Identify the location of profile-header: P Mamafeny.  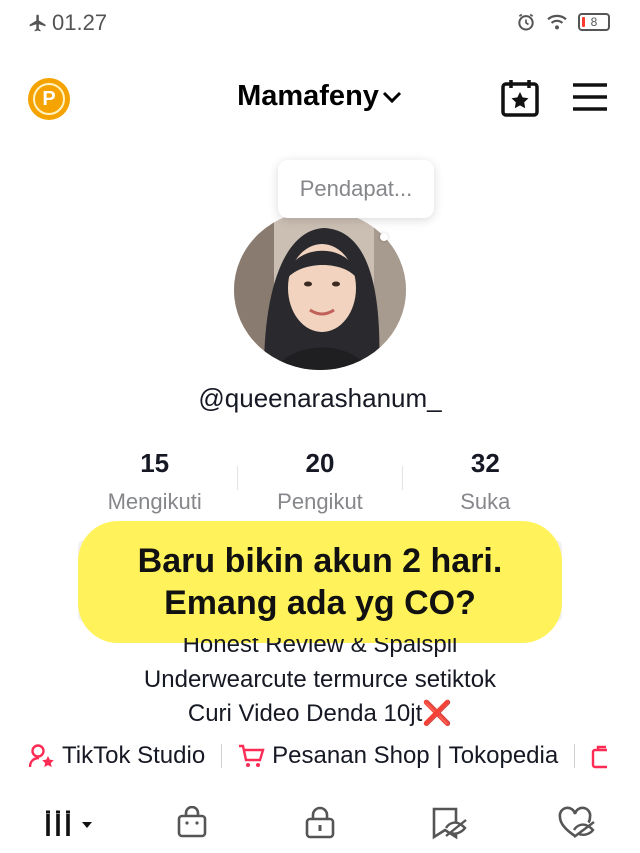
(320, 98).